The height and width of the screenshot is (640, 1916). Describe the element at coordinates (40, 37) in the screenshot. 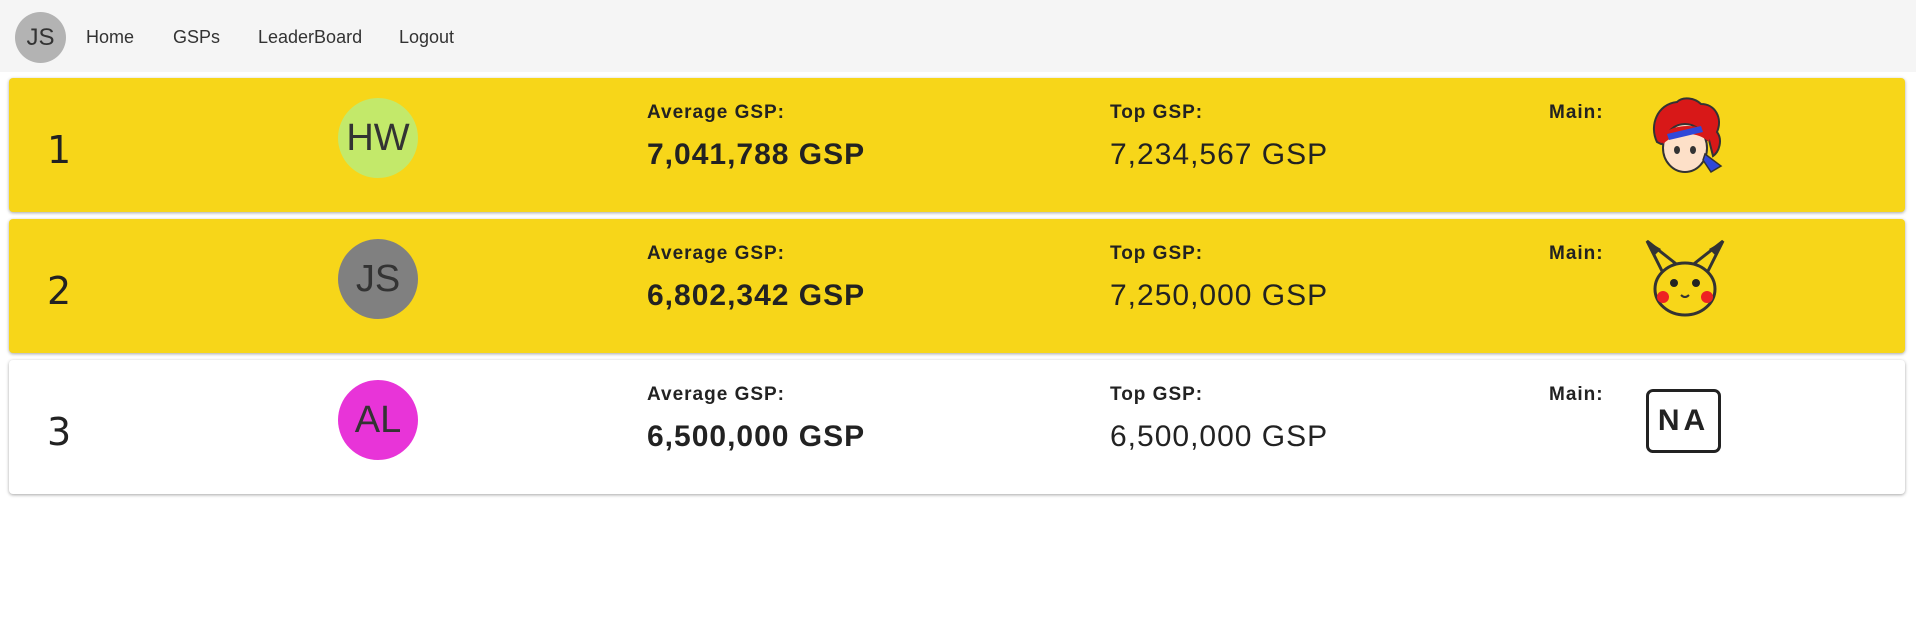

I see `user-avatar: JS` at that location.